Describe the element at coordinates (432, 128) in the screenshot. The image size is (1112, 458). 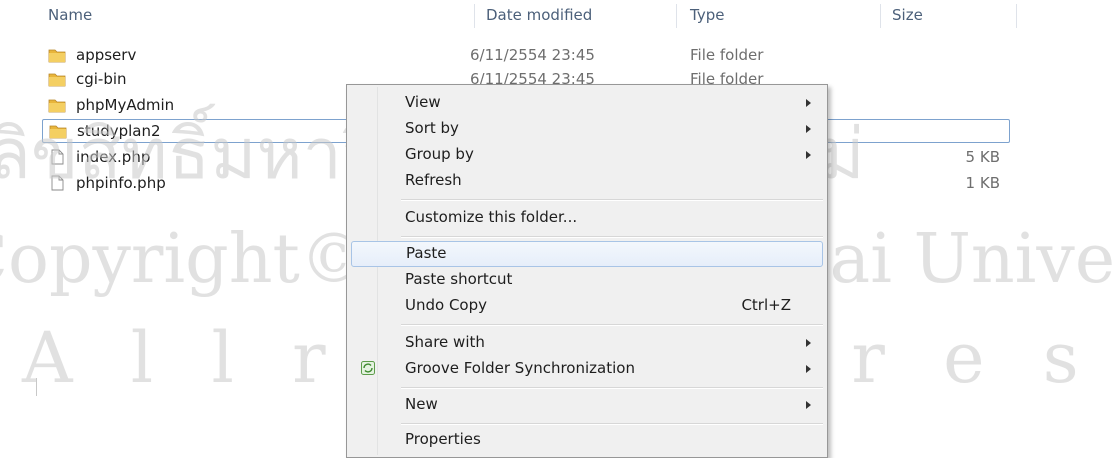
I see `menu-item-label: Sort by` at that location.